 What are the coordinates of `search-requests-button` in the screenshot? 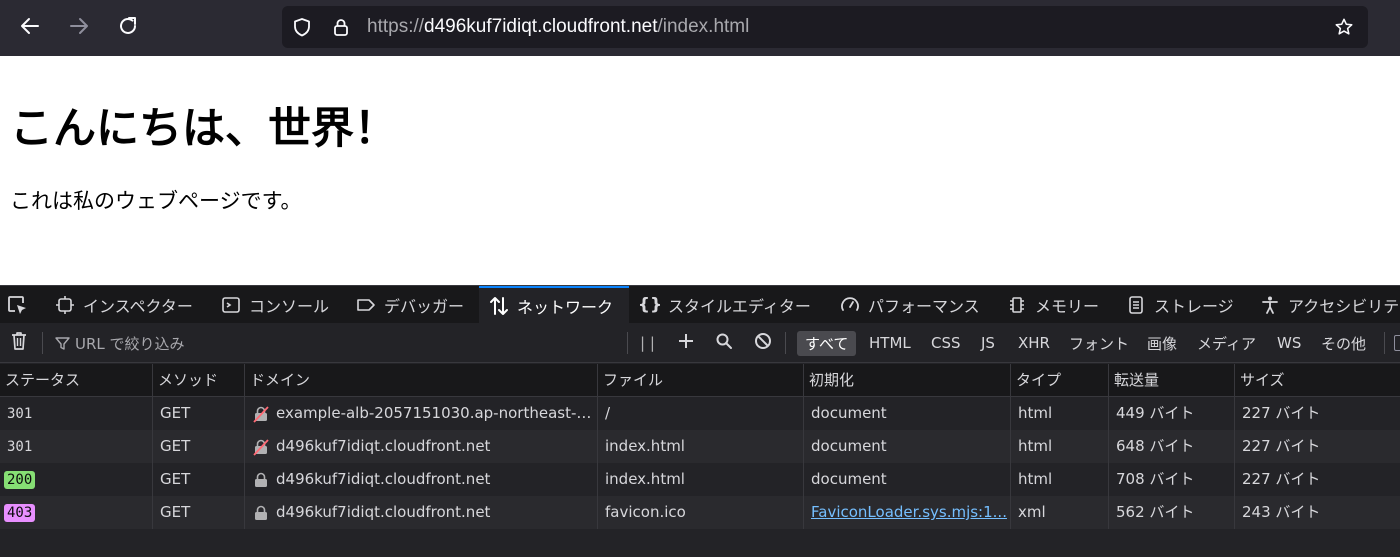 It's located at (724, 343).